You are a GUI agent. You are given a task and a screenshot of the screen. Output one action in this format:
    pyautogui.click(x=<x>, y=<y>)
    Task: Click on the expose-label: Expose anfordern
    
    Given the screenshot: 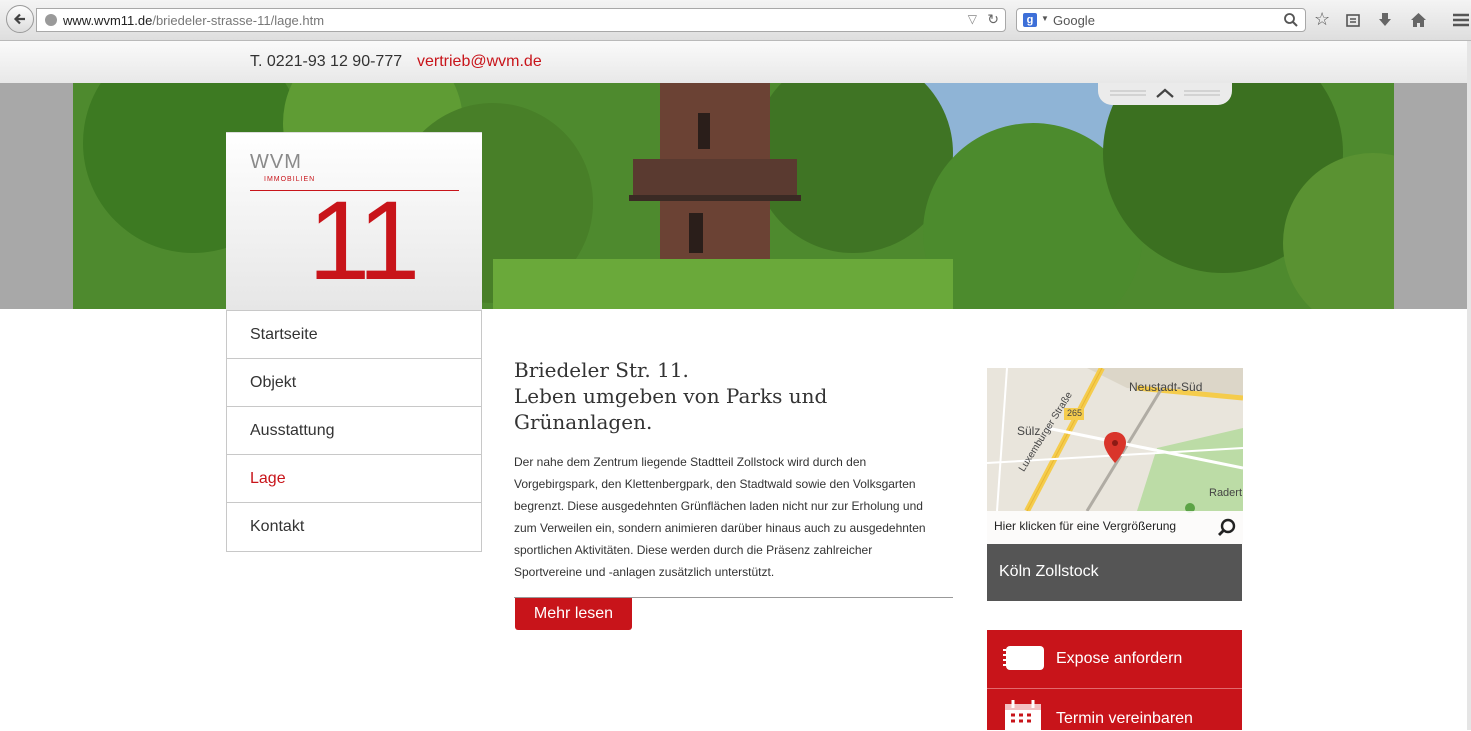 What is the action you would take?
    pyautogui.click(x=1119, y=658)
    